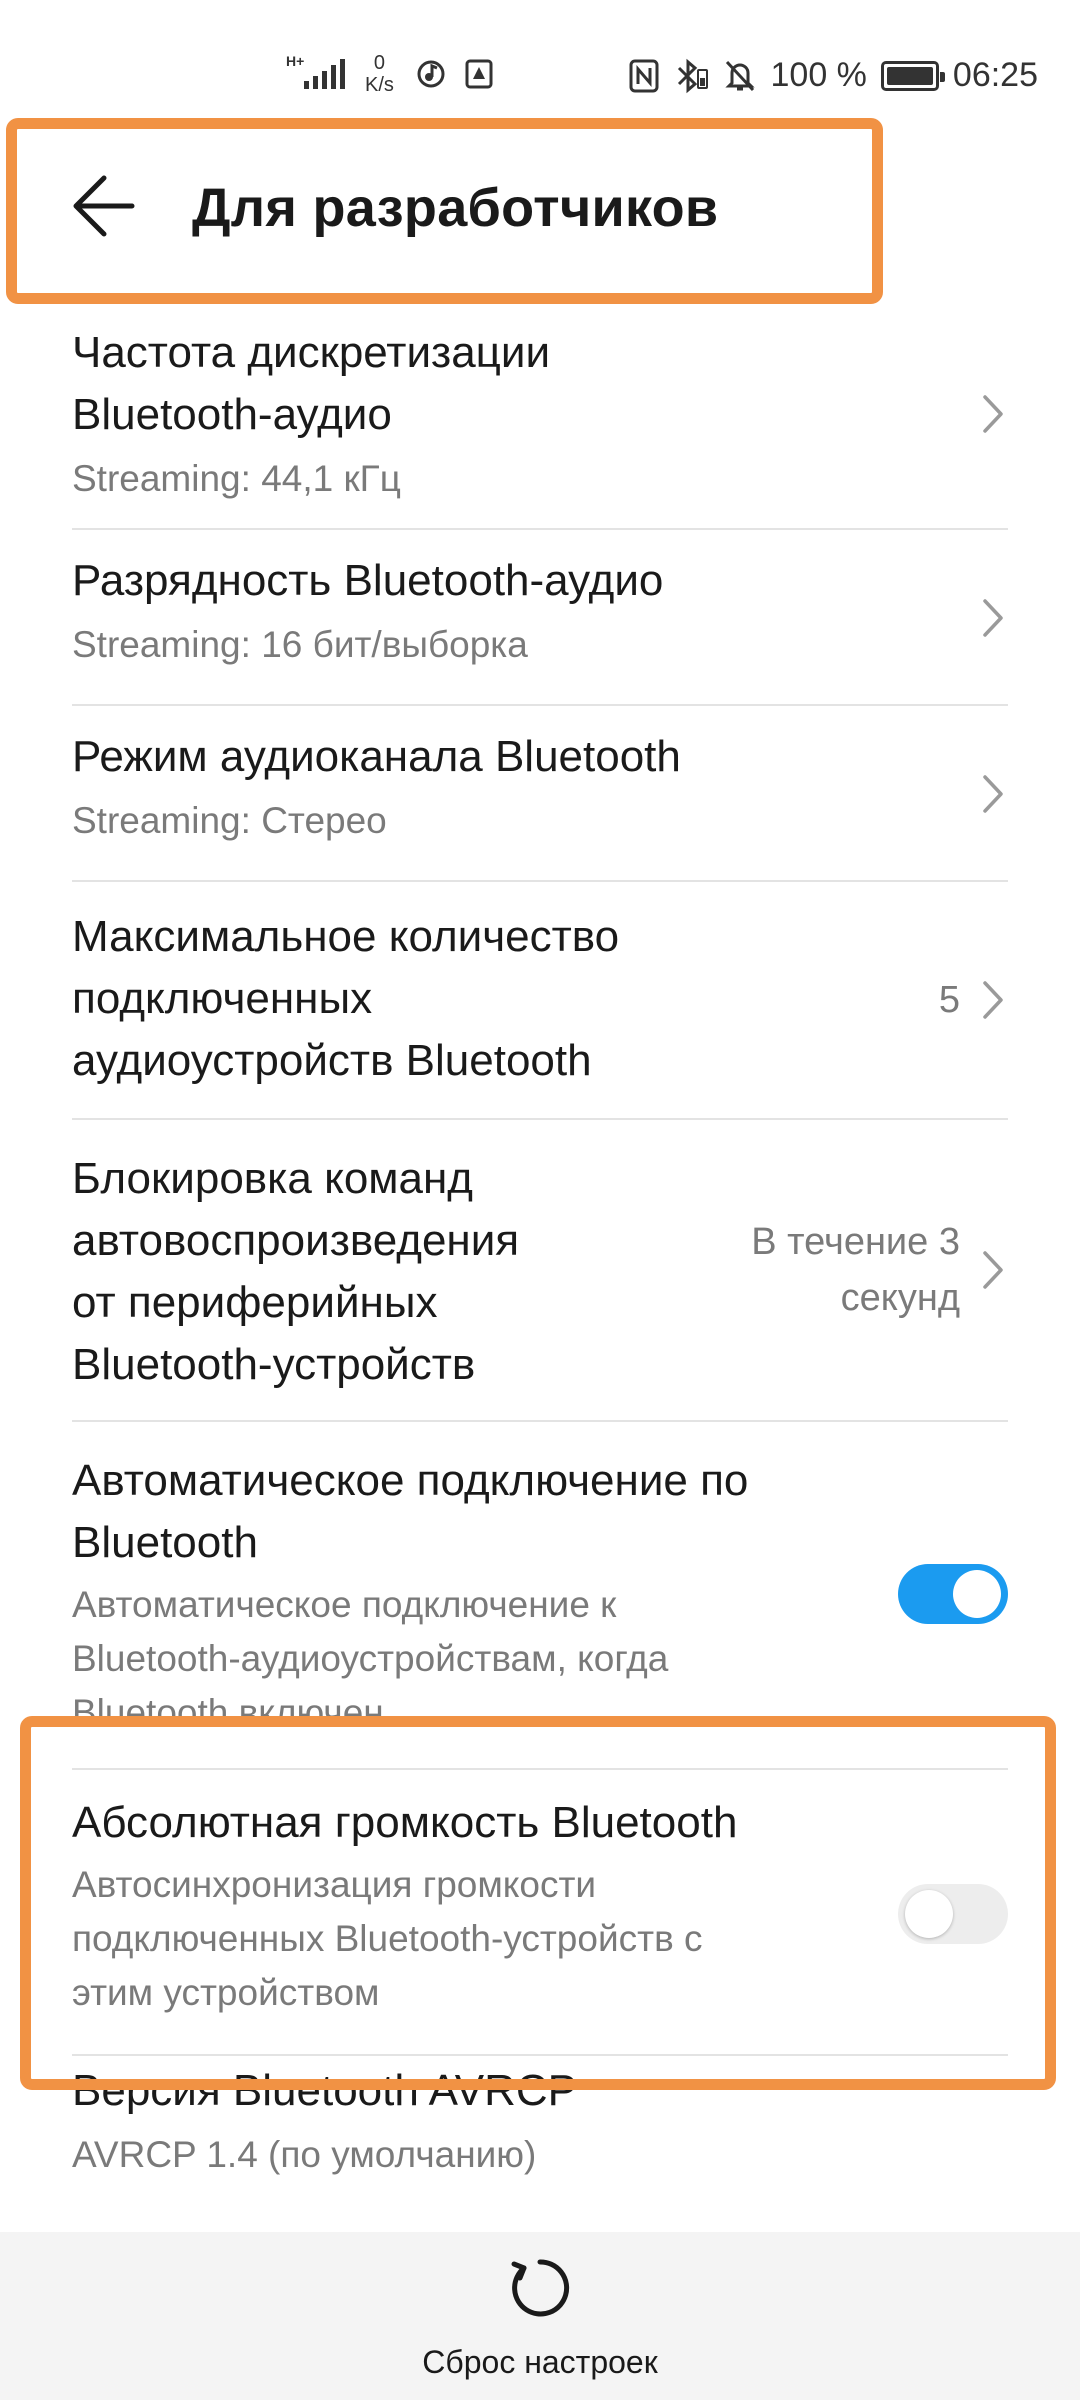 The width and height of the screenshot is (1080, 2400). I want to click on reset-button, so click(540, 2288).